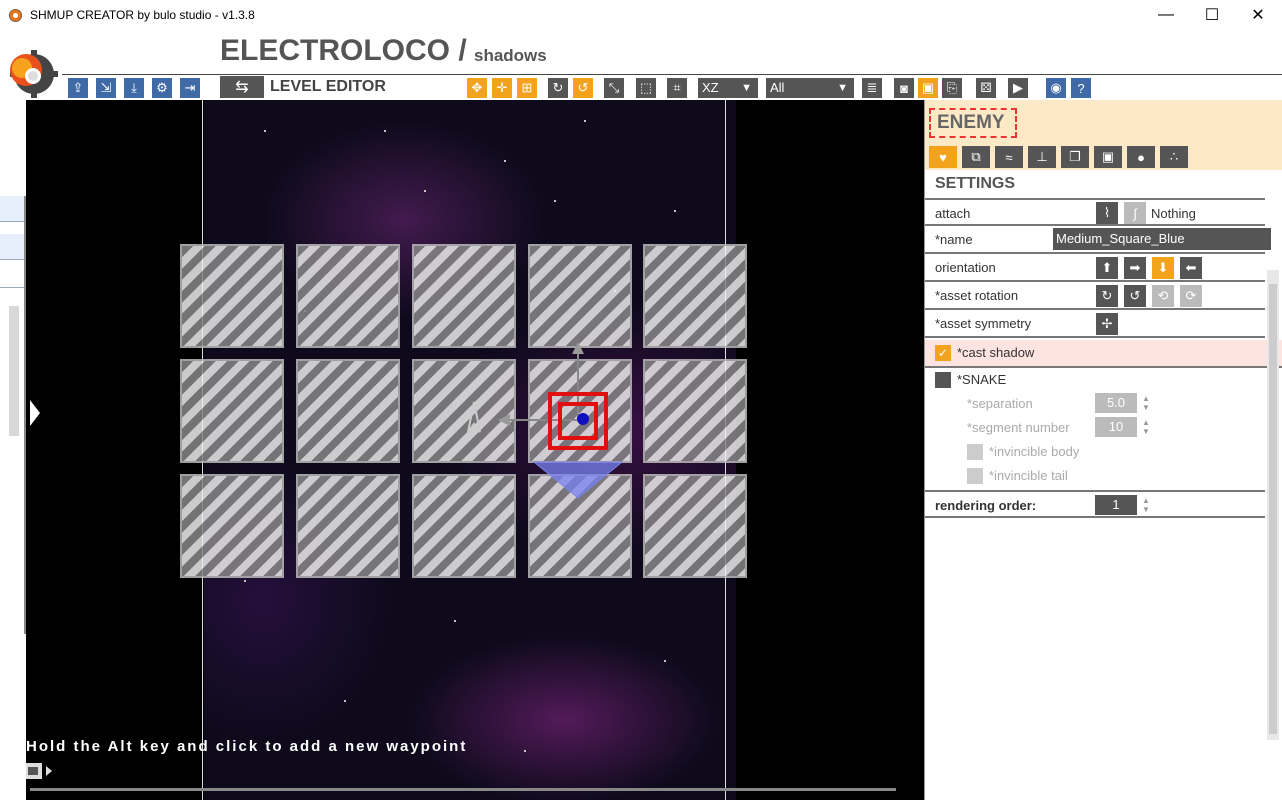  What do you see at coordinates (975, 452) in the screenshot?
I see `invincible-body-checkbox` at bounding box center [975, 452].